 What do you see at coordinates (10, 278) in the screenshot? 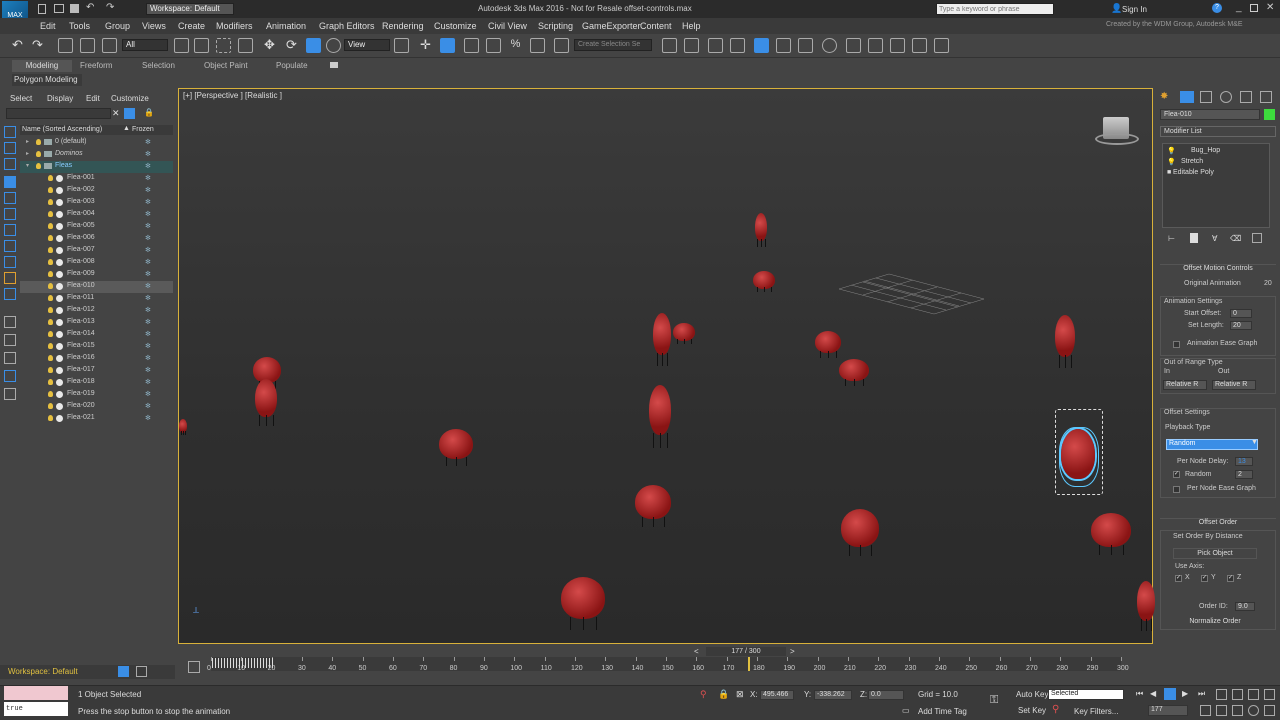
I see `groups-filter-icon` at bounding box center [10, 278].